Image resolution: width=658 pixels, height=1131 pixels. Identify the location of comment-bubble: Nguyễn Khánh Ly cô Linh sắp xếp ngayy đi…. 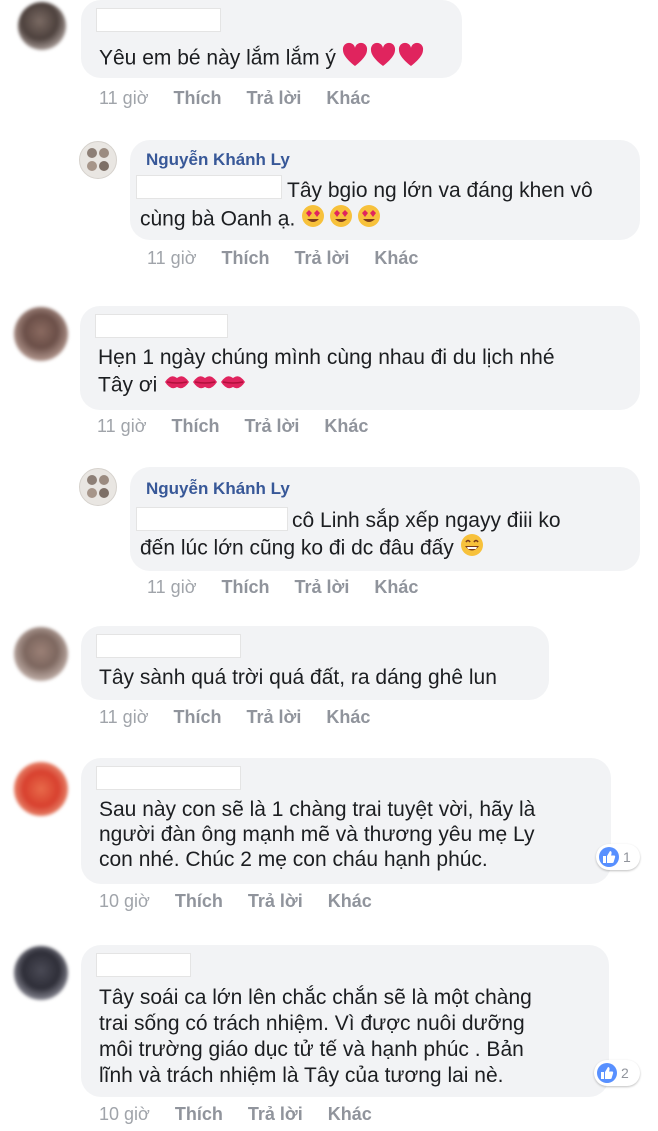
(385, 519).